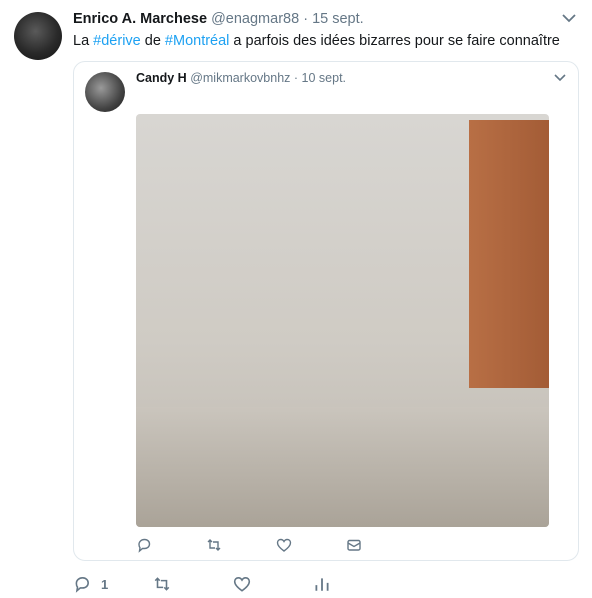  What do you see at coordinates (197, 41) in the screenshot?
I see `hashtag-link: #Montréal` at bounding box center [197, 41].